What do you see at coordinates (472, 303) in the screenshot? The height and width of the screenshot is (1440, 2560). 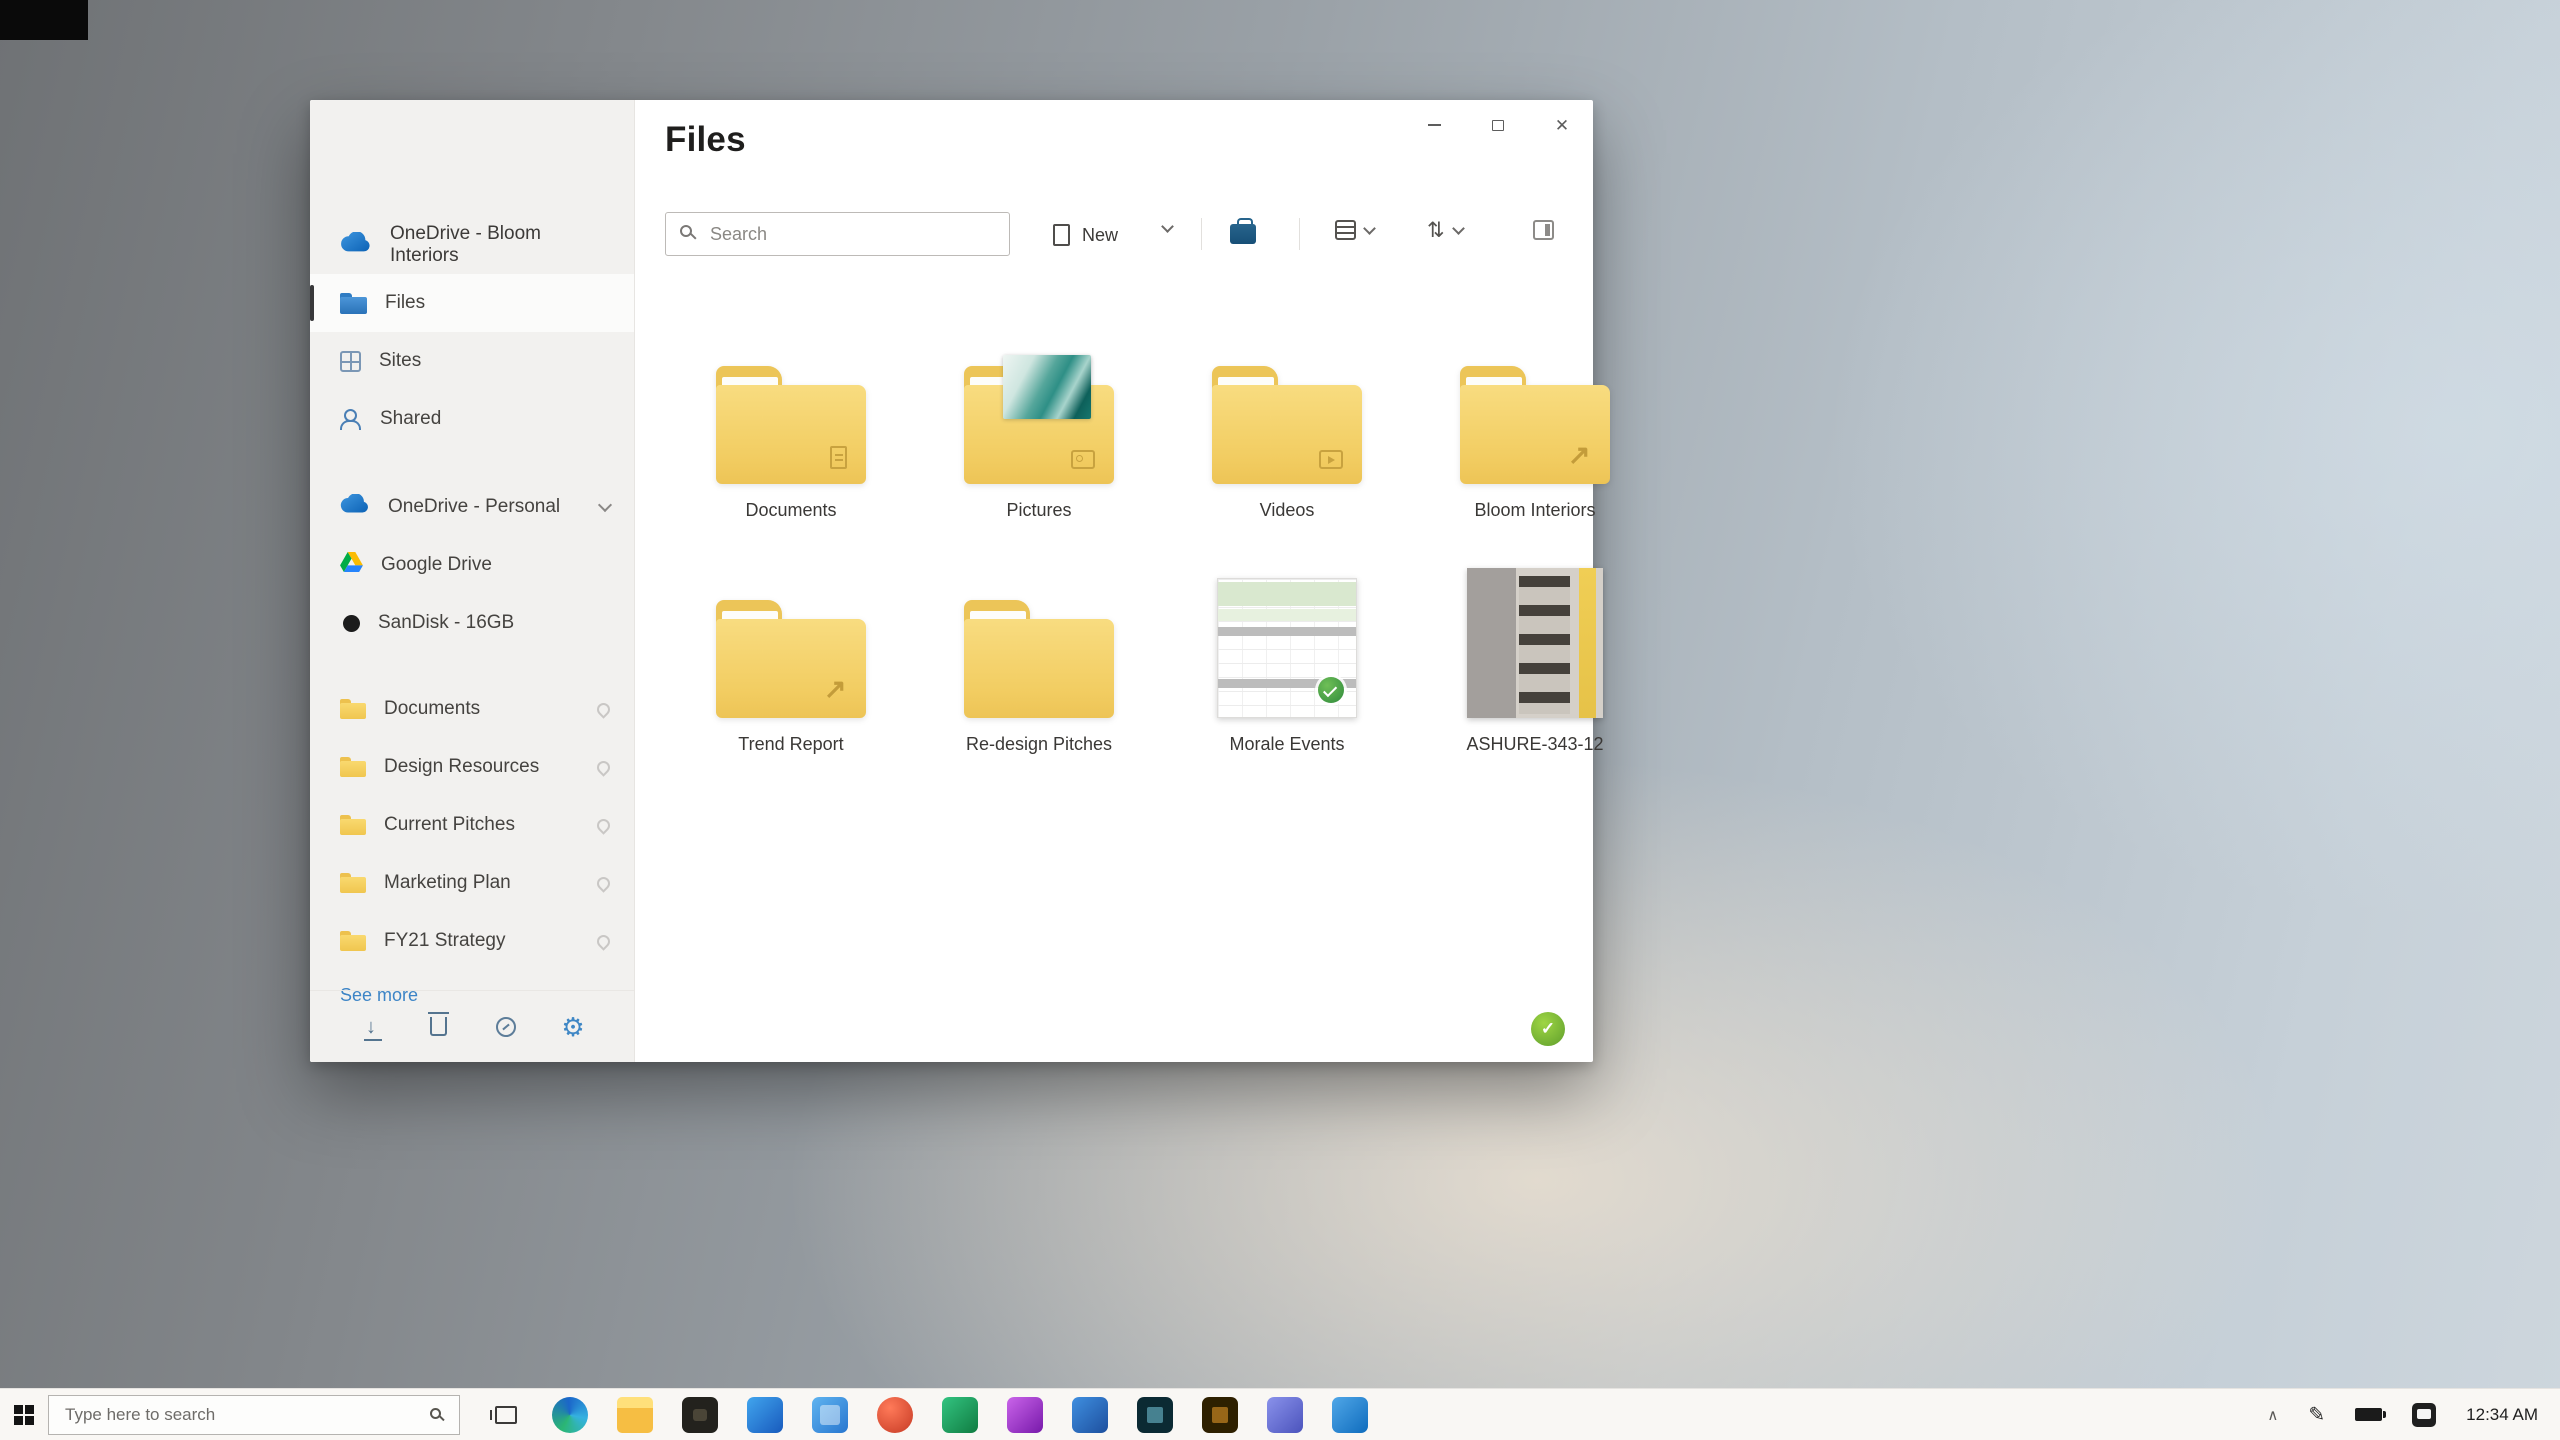 I see `sidebar-item-files: Files` at bounding box center [472, 303].